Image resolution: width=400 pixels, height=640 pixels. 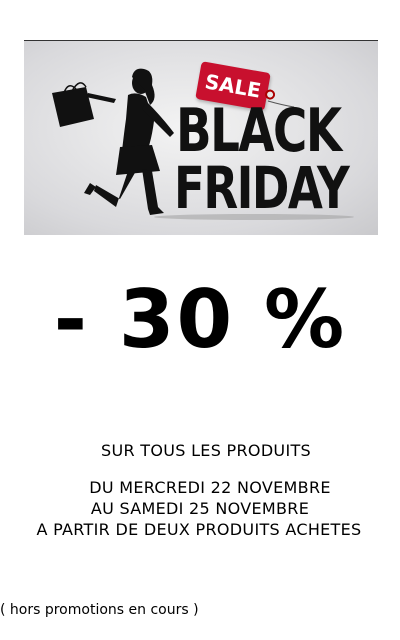 I want to click on offer-footnote: ( hors promotions en cours ), so click(x=99, y=610).